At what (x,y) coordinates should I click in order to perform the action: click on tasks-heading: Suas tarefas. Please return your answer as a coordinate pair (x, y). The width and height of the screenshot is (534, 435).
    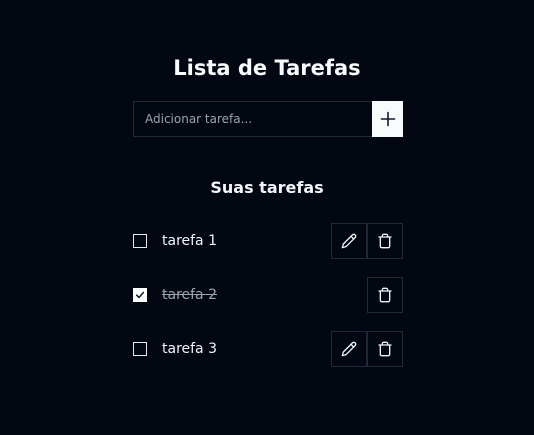
    Looking at the image, I should click on (267, 187).